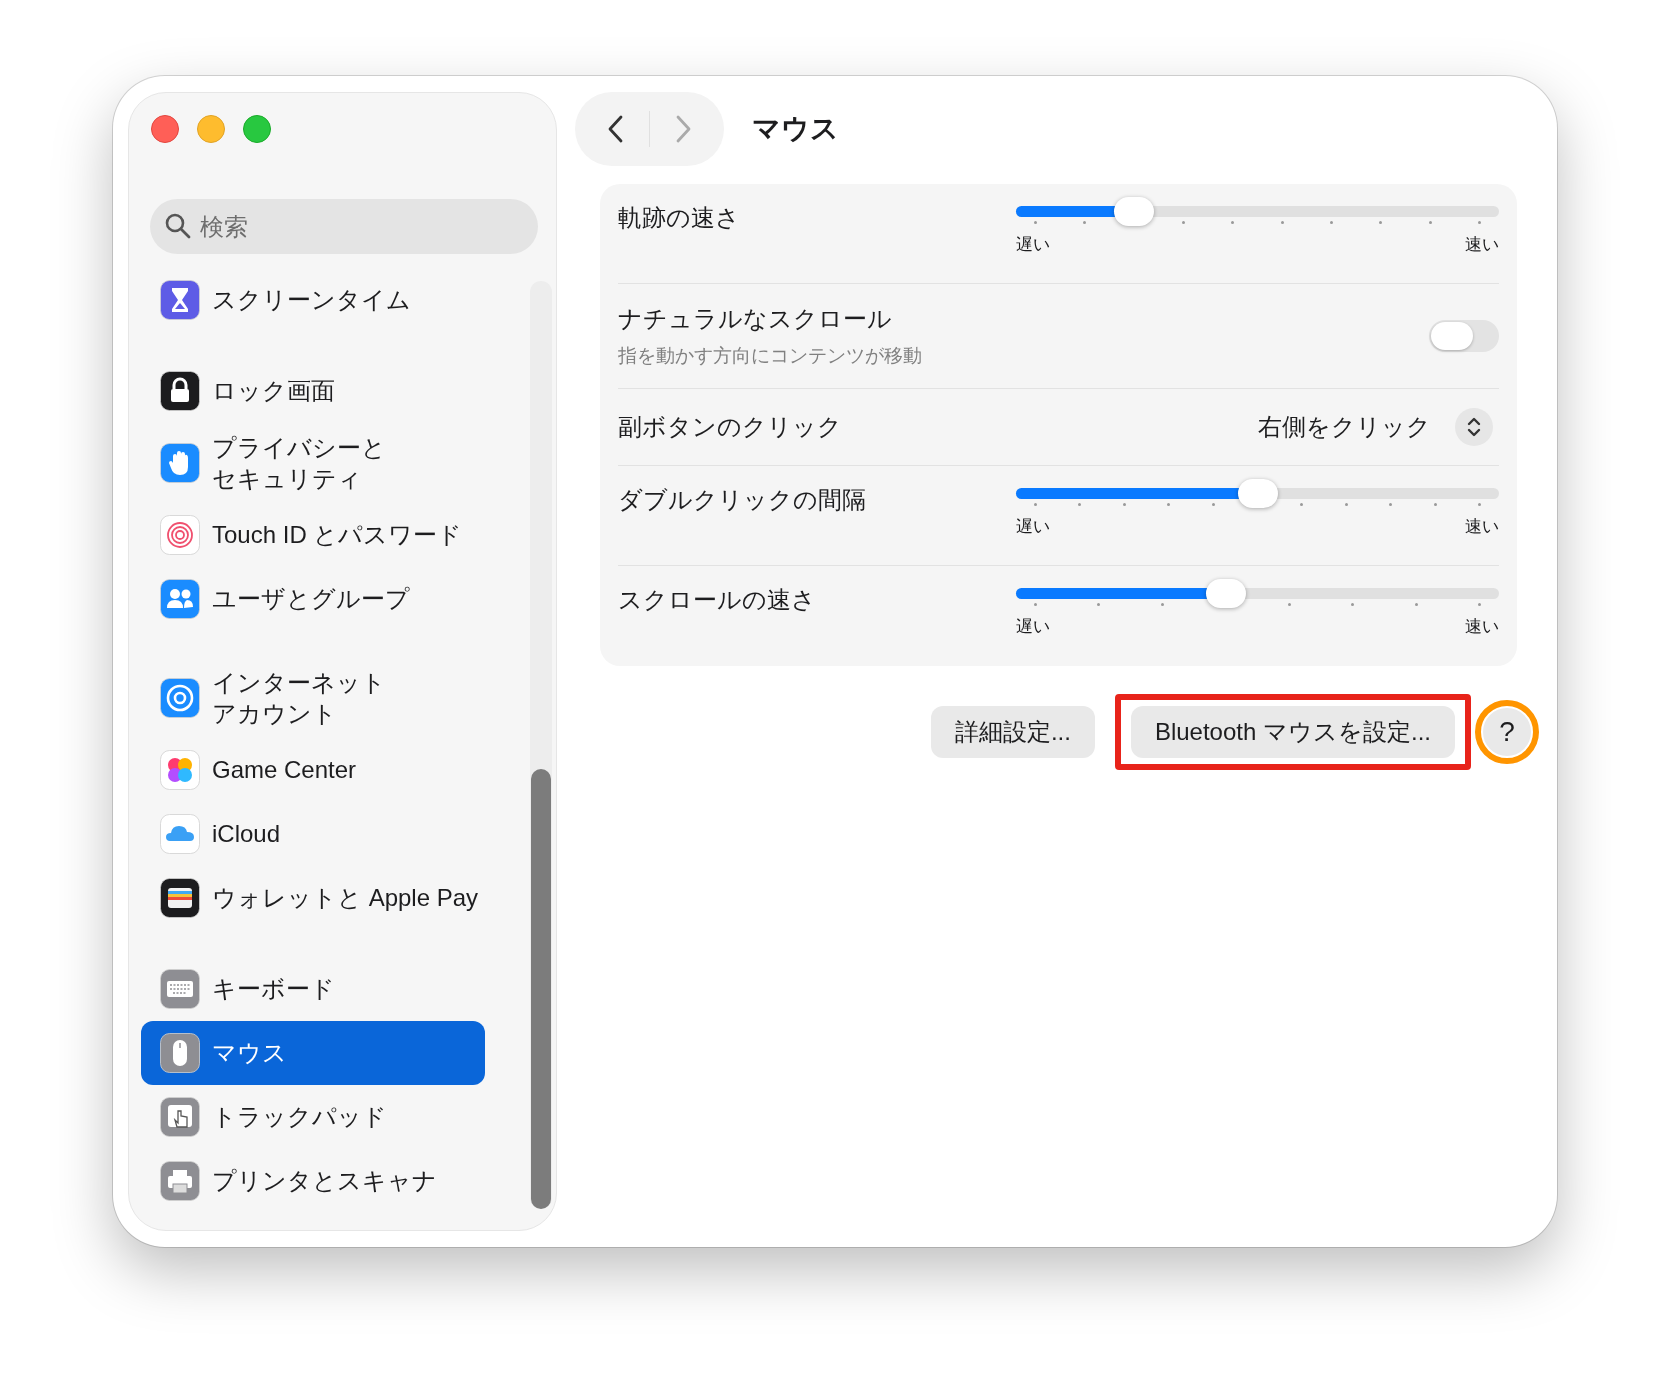  I want to click on sidebar-item: キーボード, so click(313, 989).